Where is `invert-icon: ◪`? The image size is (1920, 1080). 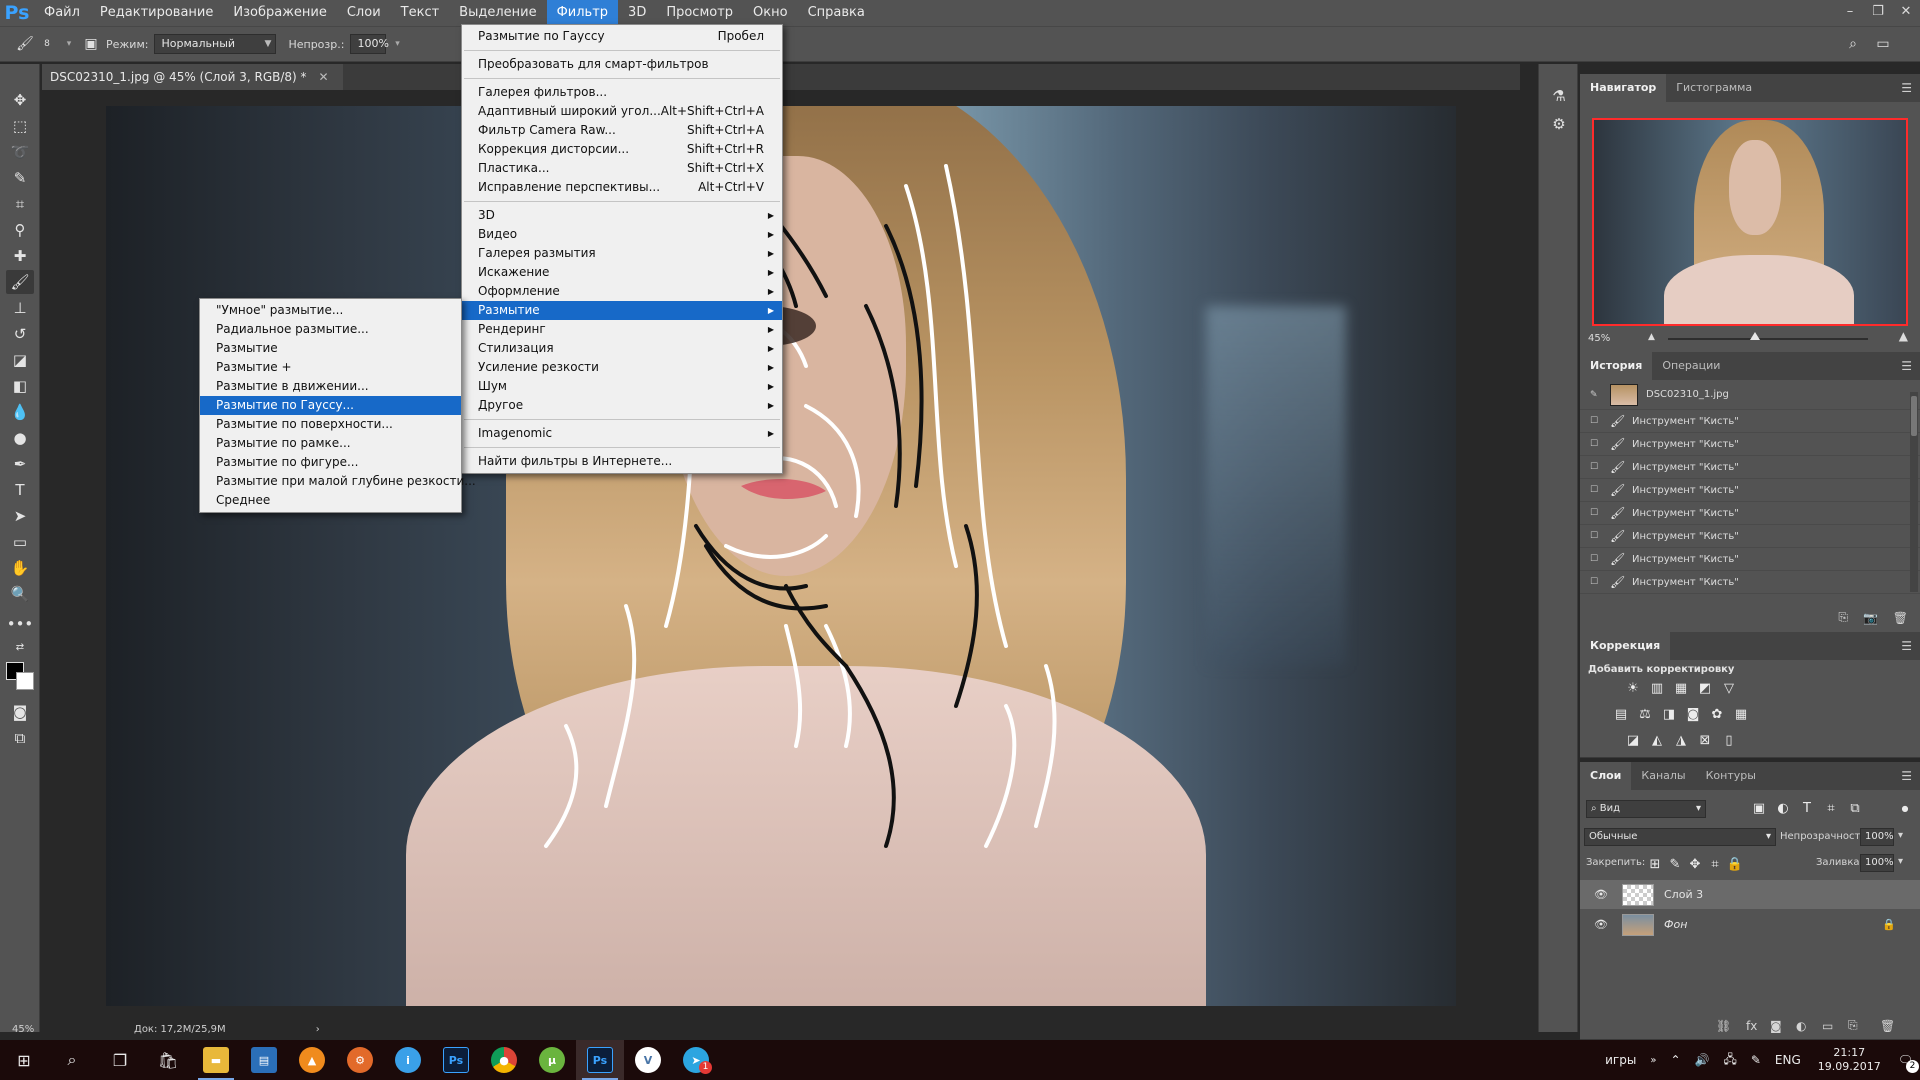 invert-icon: ◪ is located at coordinates (1633, 740).